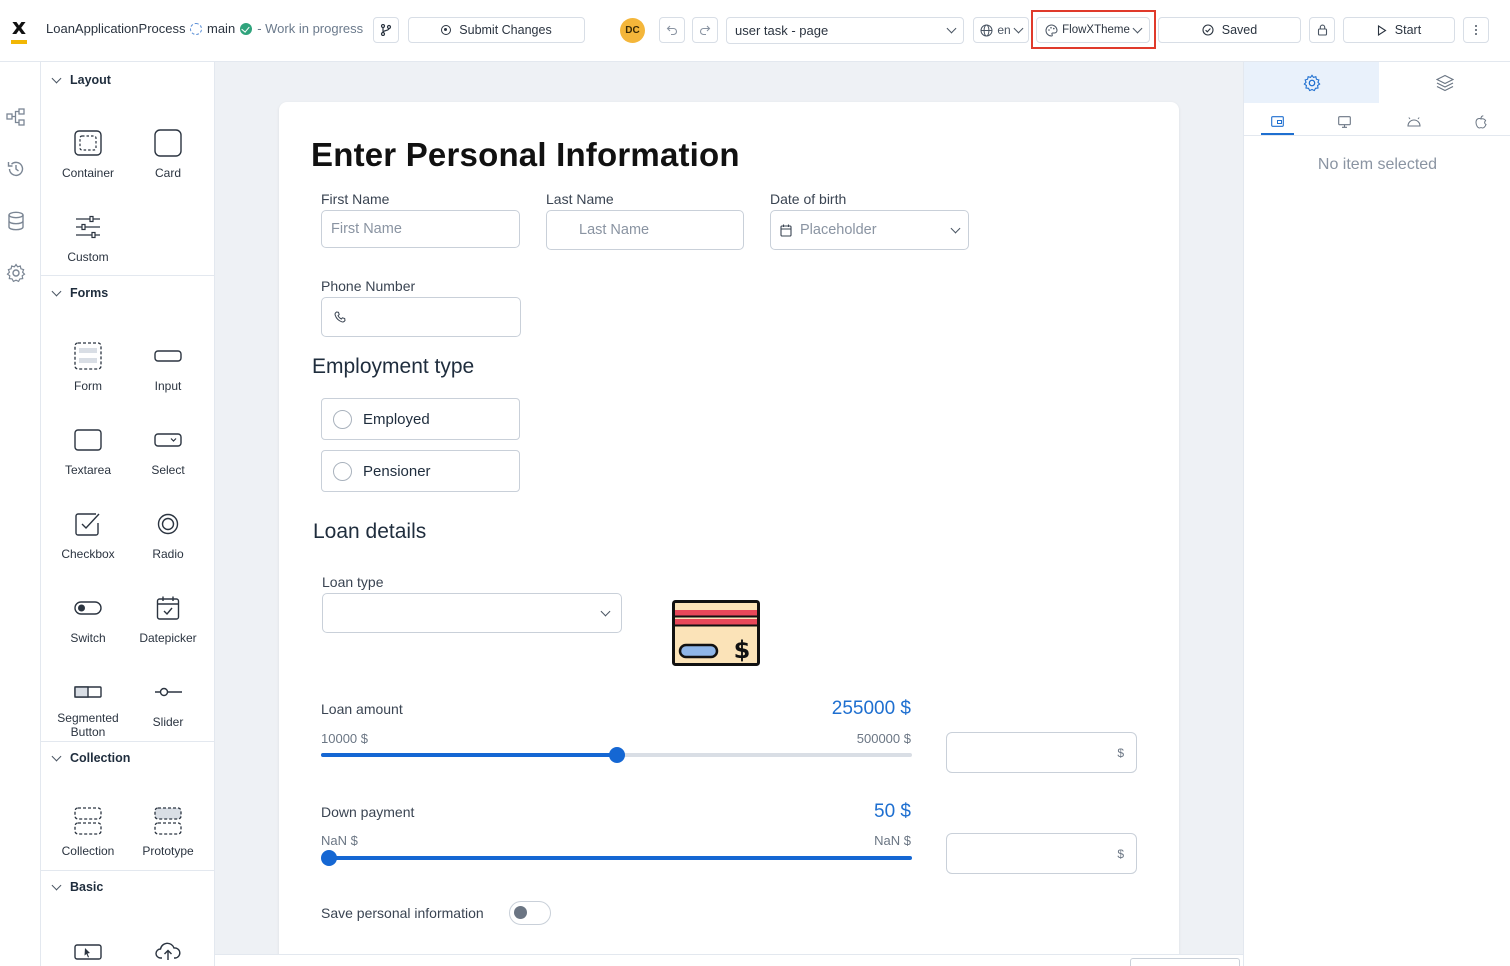 The height and width of the screenshot is (966, 1510). What do you see at coordinates (1093, 29) in the screenshot?
I see `theme-highlight-box` at bounding box center [1093, 29].